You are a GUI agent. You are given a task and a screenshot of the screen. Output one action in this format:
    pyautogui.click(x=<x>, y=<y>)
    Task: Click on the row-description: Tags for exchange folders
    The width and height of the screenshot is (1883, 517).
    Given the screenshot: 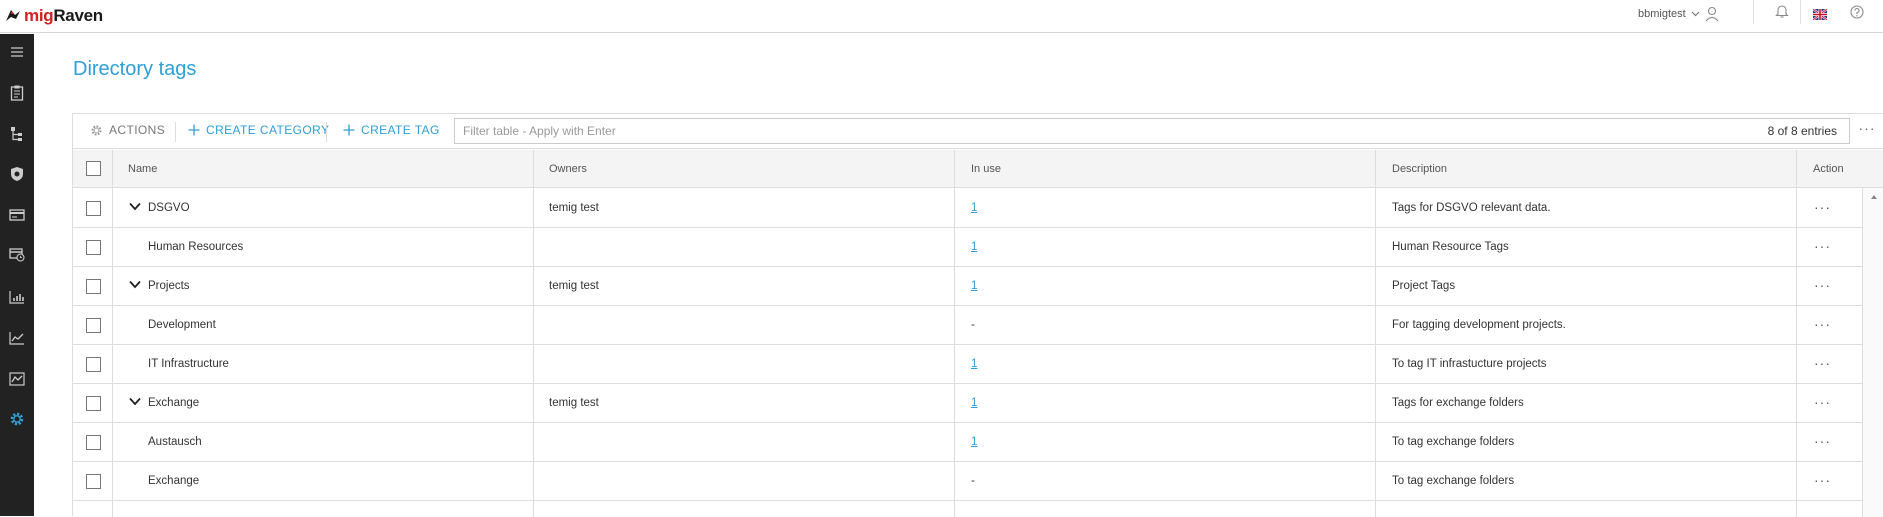 What is the action you would take?
    pyautogui.click(x=1458, y=403)
    